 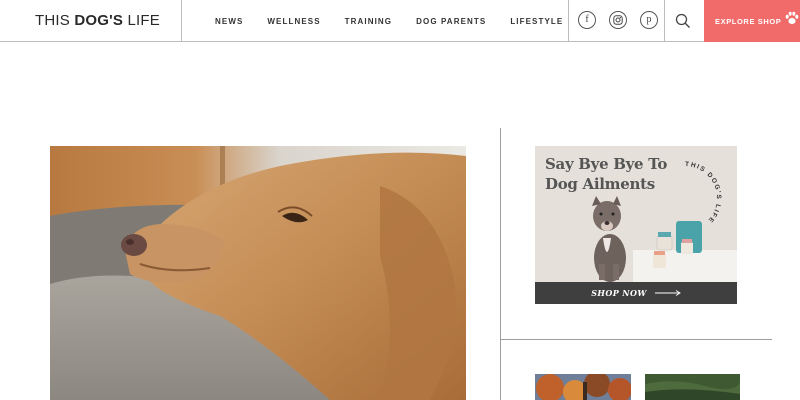 I want to click on pinterest-icon: p, so click(x=649, y=20).